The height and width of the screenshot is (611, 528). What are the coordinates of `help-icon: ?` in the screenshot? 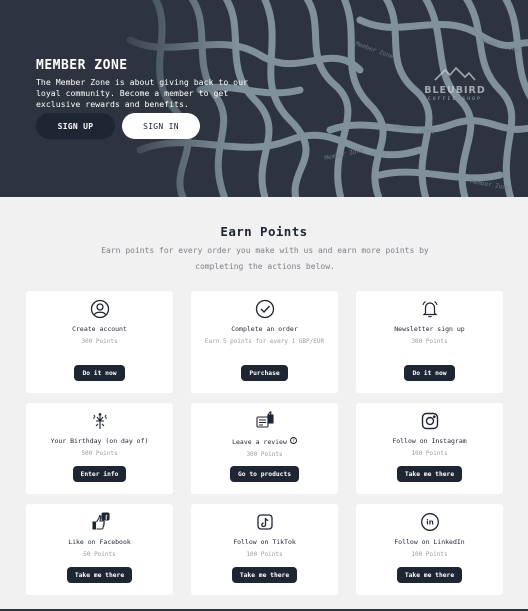 It's located at (293, 440).